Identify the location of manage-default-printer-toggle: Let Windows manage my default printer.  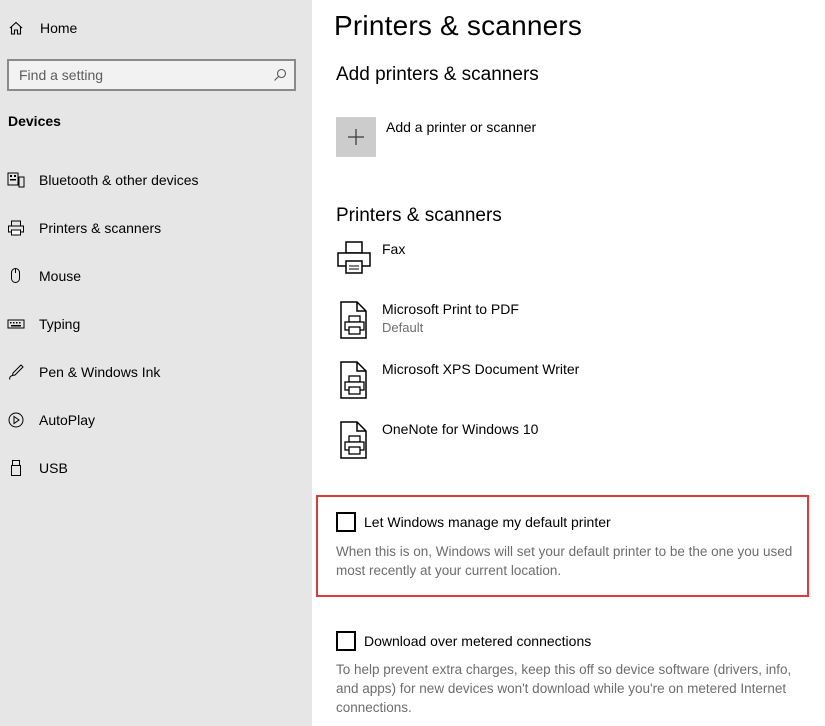
(473, 522).